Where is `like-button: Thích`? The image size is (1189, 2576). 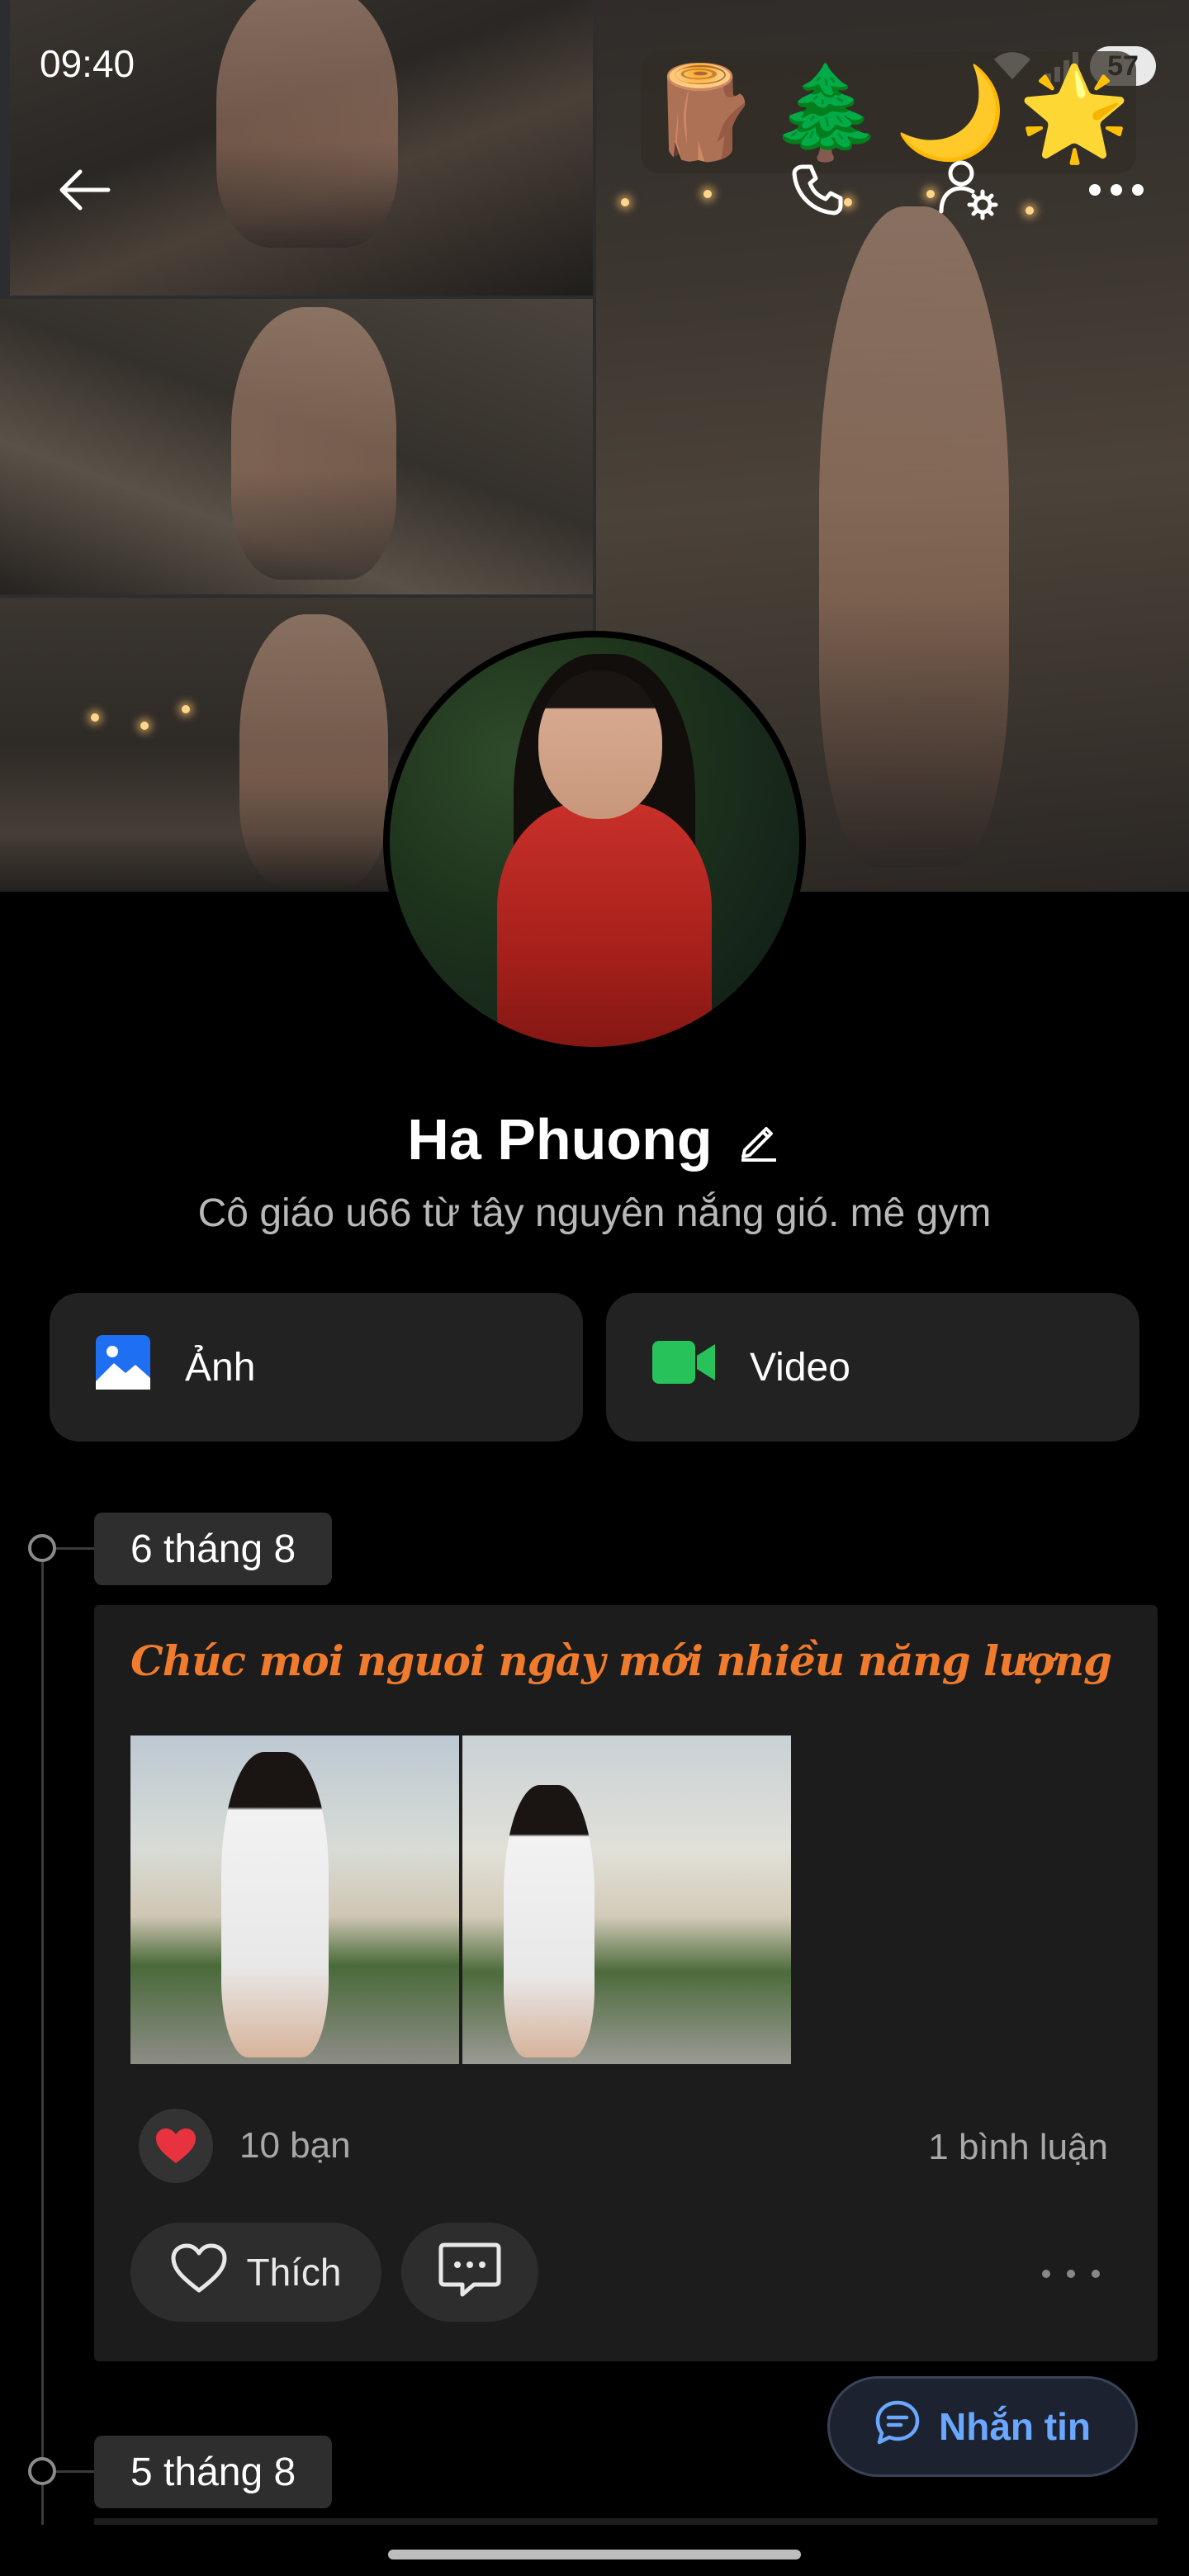 like-button: Thích is located at coordinates (255, 2272).